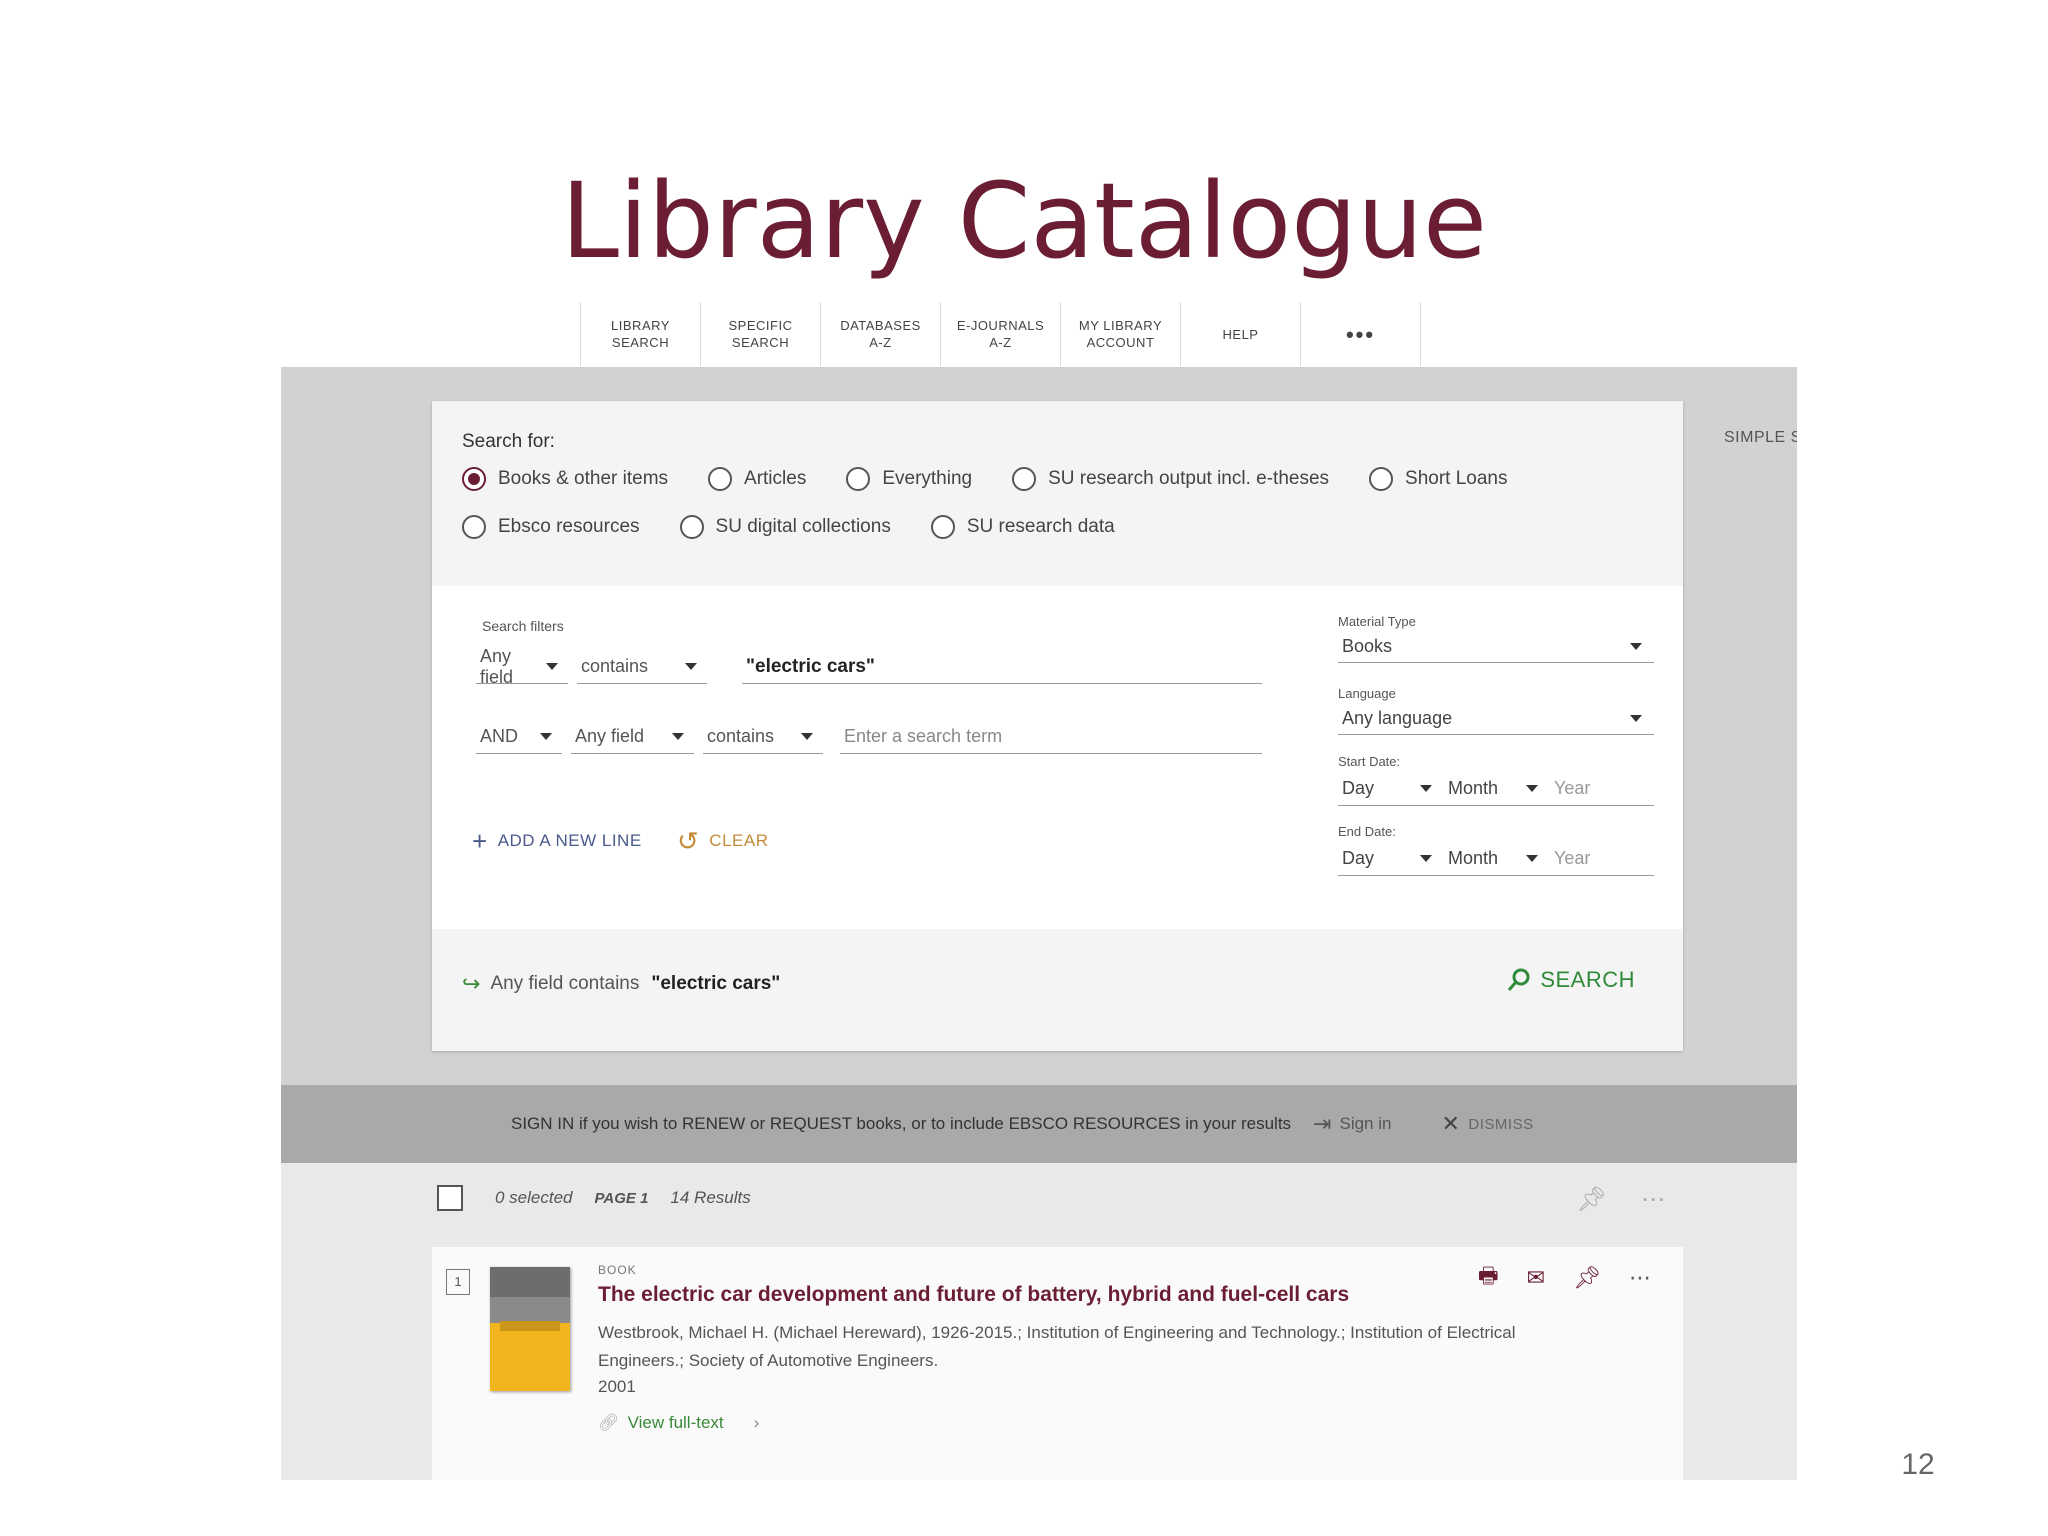 The height and width of the screenshot is (1536, 2048). I want to click on nav-databases-az: DATABASES A-Z, so click(881, 334).